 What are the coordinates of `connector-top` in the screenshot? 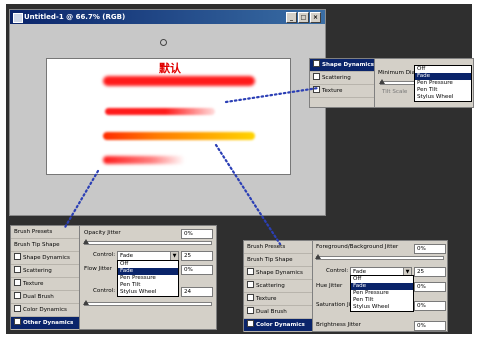 It's located at (272, 95).